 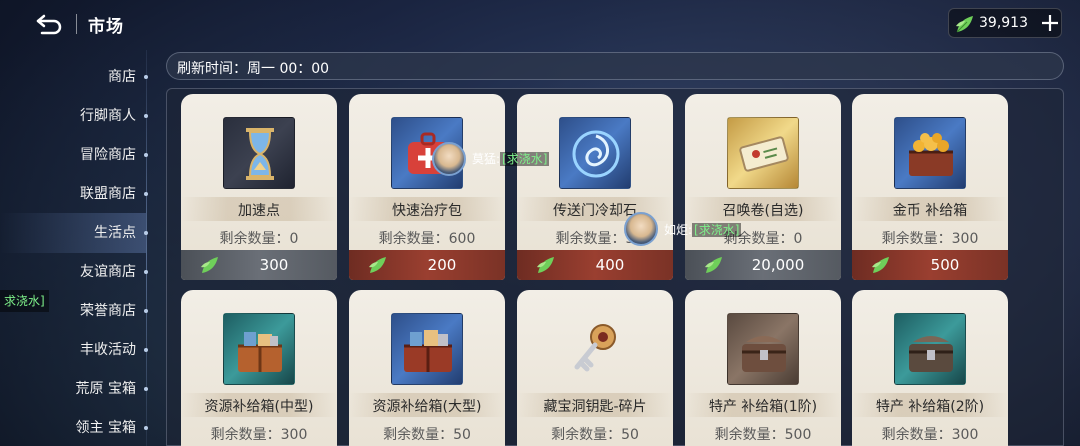 What do you see at coordinates (24, 301) in the screenshot?
I see `chat-message-left: 求浇水]` at bounding box center [24, 301].